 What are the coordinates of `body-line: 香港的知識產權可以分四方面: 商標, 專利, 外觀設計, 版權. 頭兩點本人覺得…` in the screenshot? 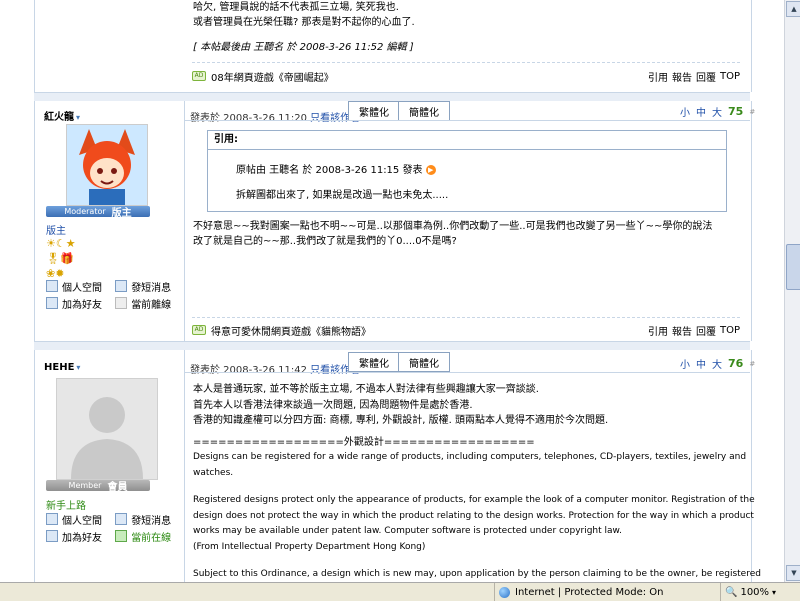 It's located at (401, 420).